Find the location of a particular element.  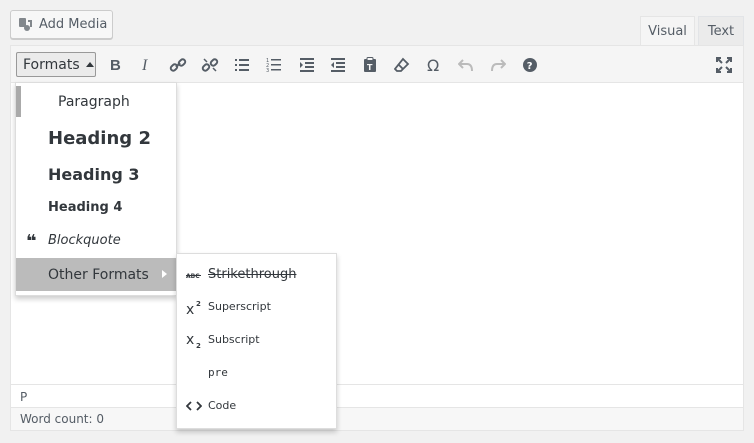

outdent-icon is located at coordinates (338, 65).